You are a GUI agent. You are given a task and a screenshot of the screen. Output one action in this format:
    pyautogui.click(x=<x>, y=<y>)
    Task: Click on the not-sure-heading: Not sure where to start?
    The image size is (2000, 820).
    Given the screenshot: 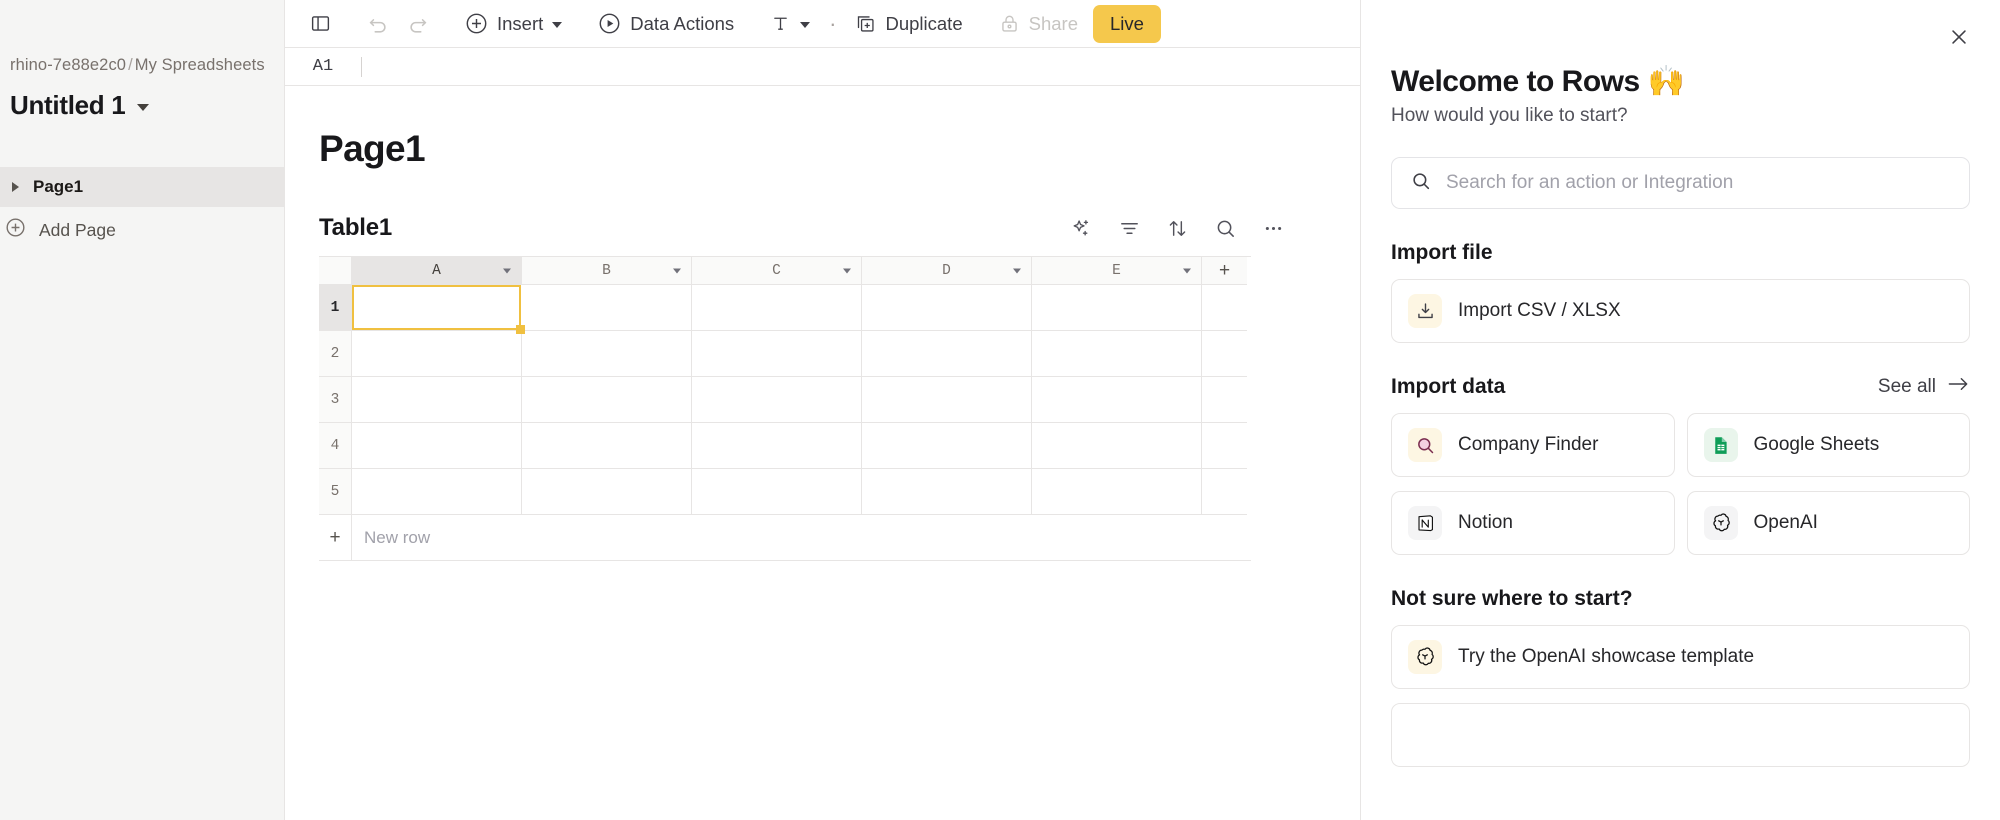 What is the action you would take?
    pyautogui.click(x=1680, y=599)
    